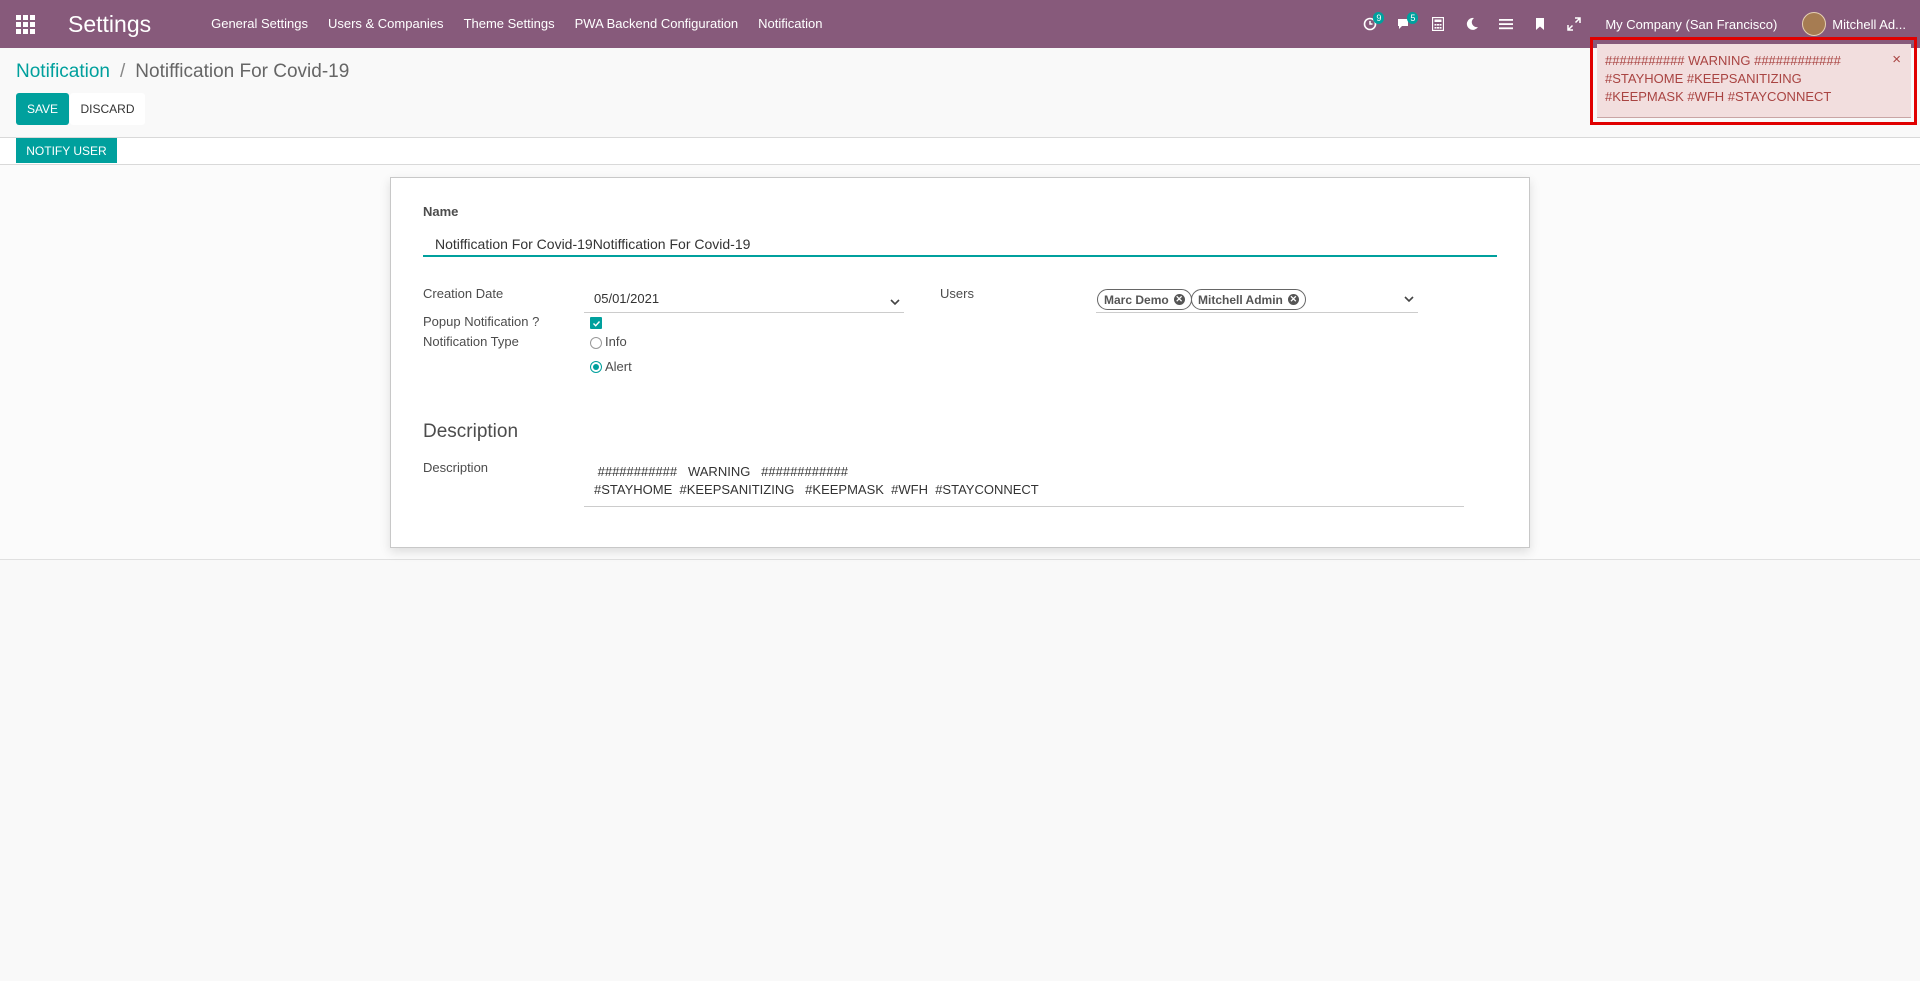 This screenshot has height=981, width=1920. I want to click on messages-count-badge: 5, so click(1413, 18).